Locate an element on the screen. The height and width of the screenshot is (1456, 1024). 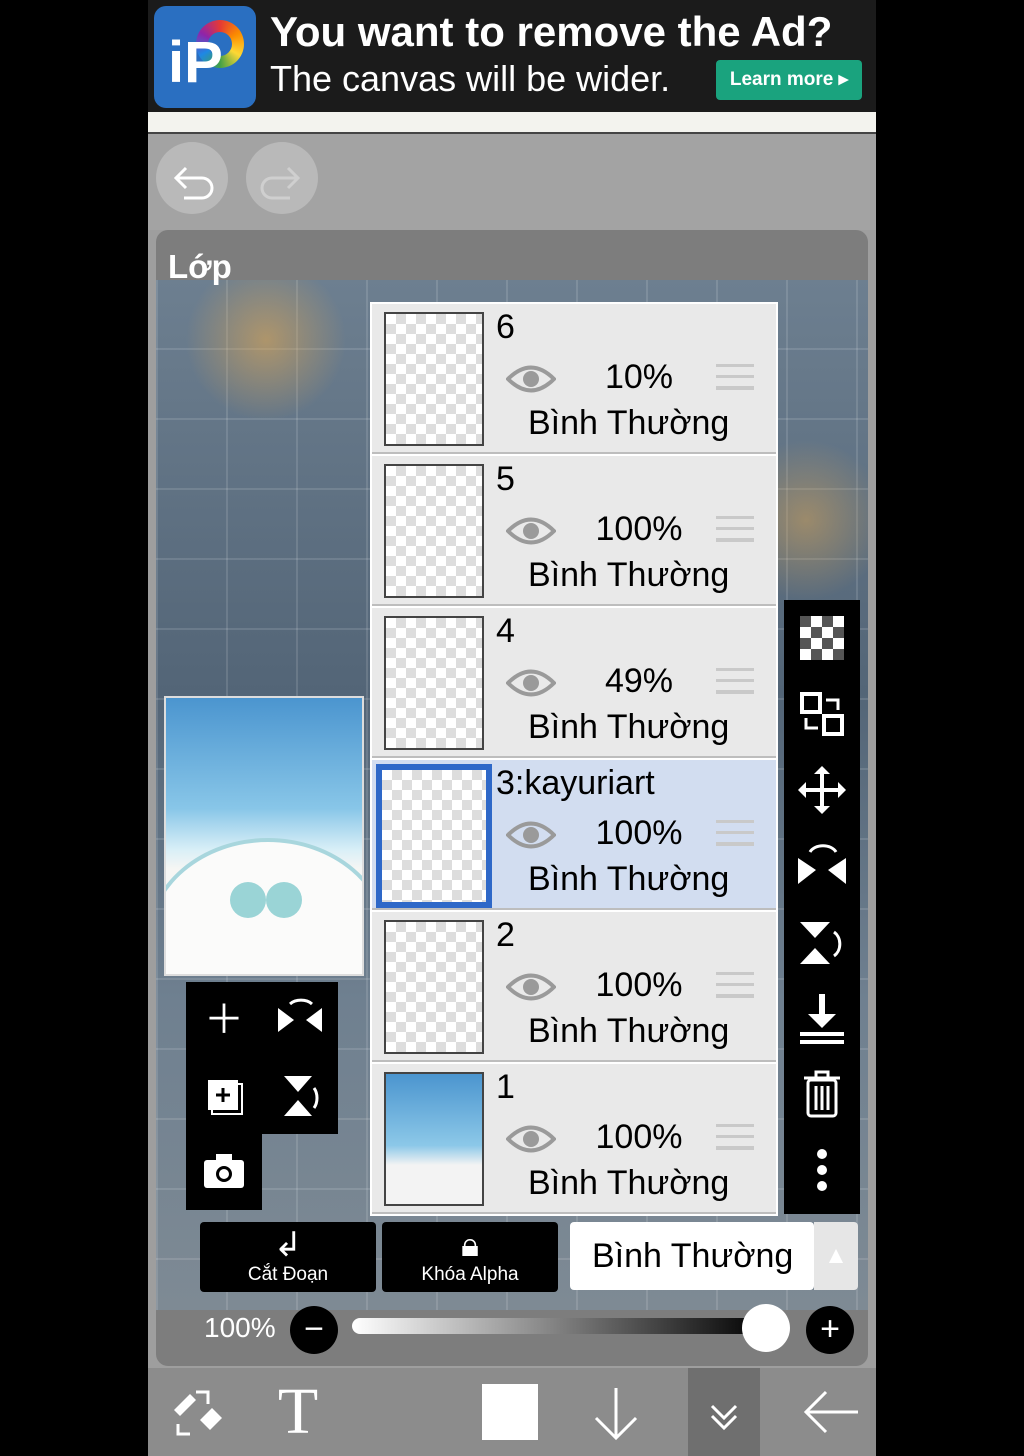
flip-vertical-button is located at coordinates (300, 1096).